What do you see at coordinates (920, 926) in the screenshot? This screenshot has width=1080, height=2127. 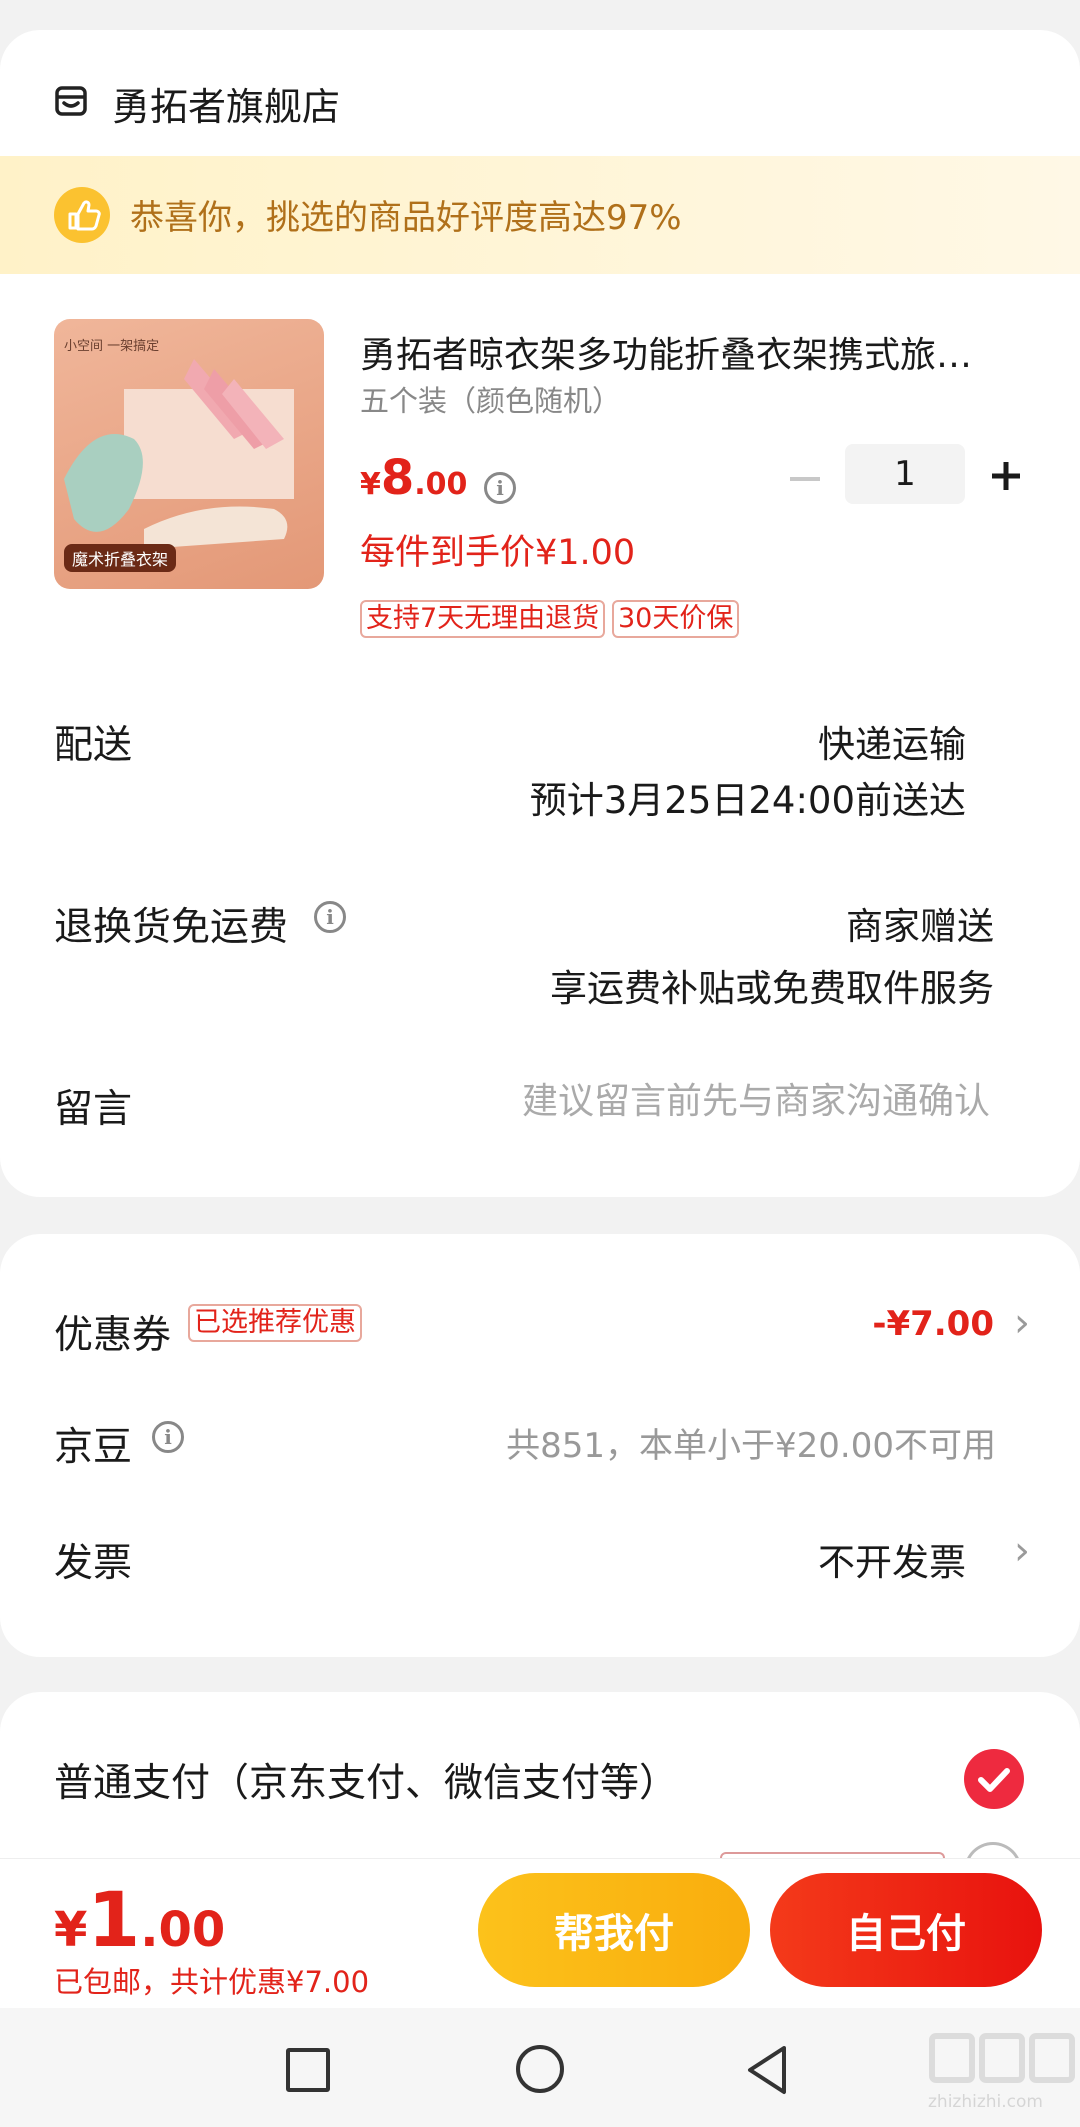 I see `return-shipping-value: 商家赠送` at bounding box center [920, 926].